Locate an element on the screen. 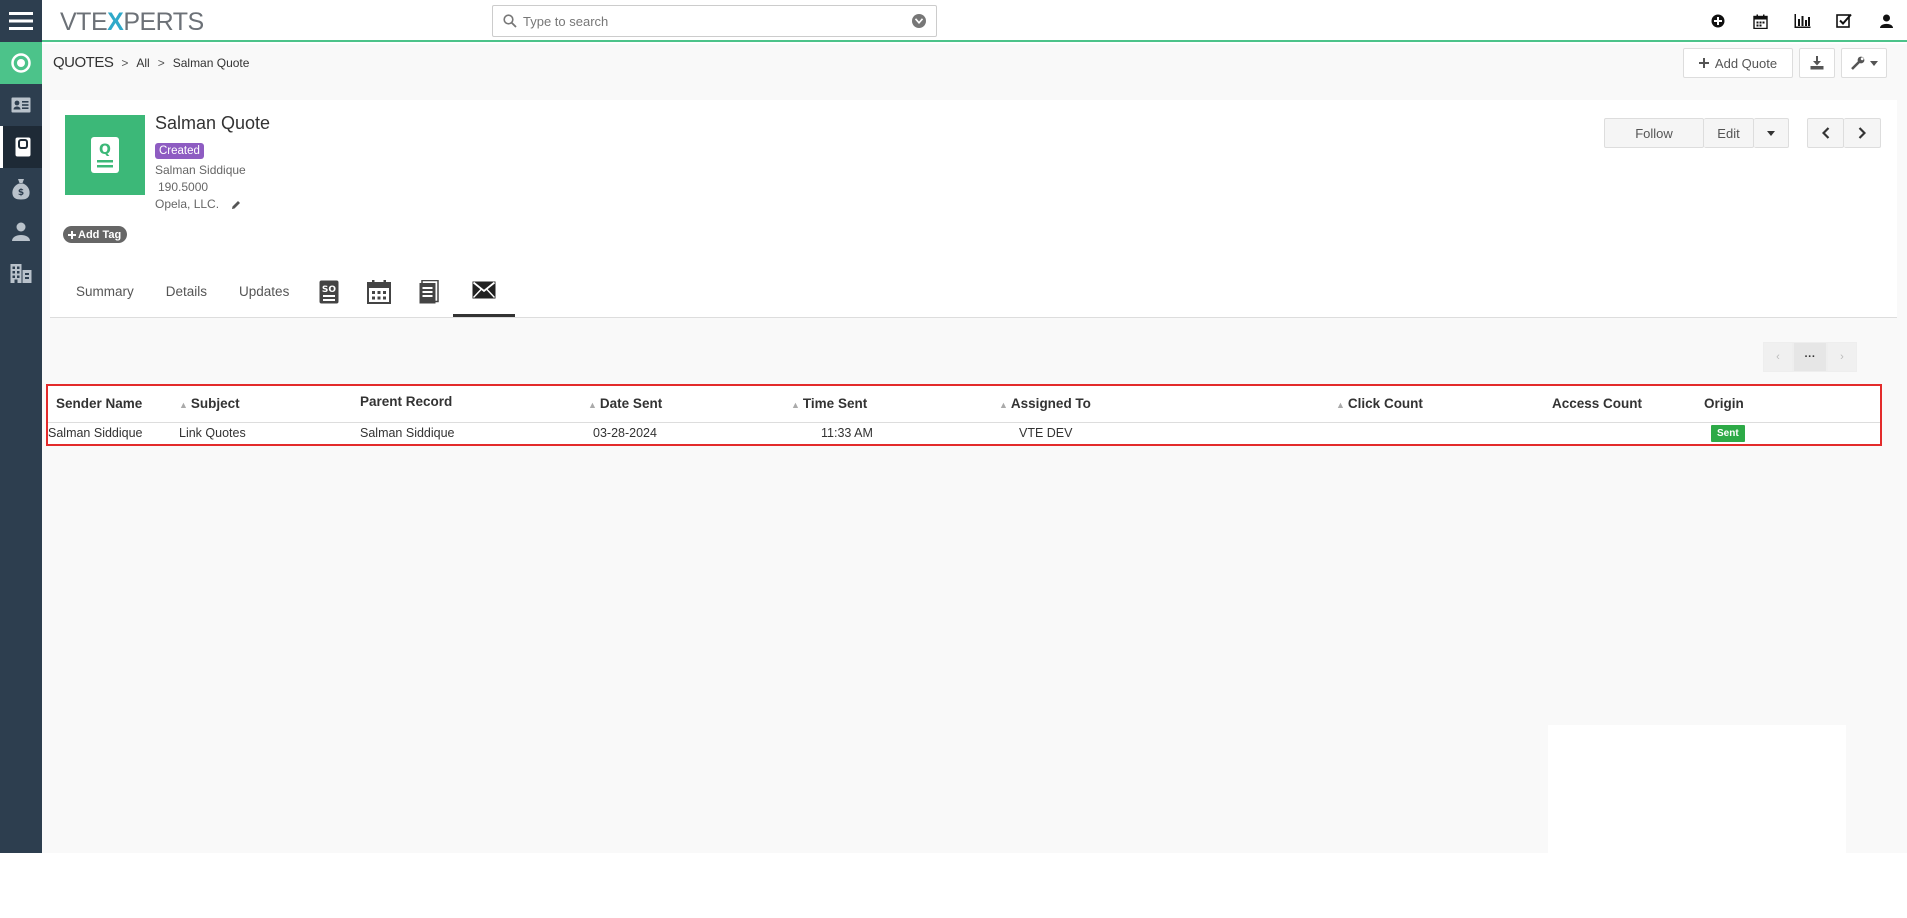 The image size is (1907, 918). add-quote-label: Add Quote is located at coordinates (1746, 63).